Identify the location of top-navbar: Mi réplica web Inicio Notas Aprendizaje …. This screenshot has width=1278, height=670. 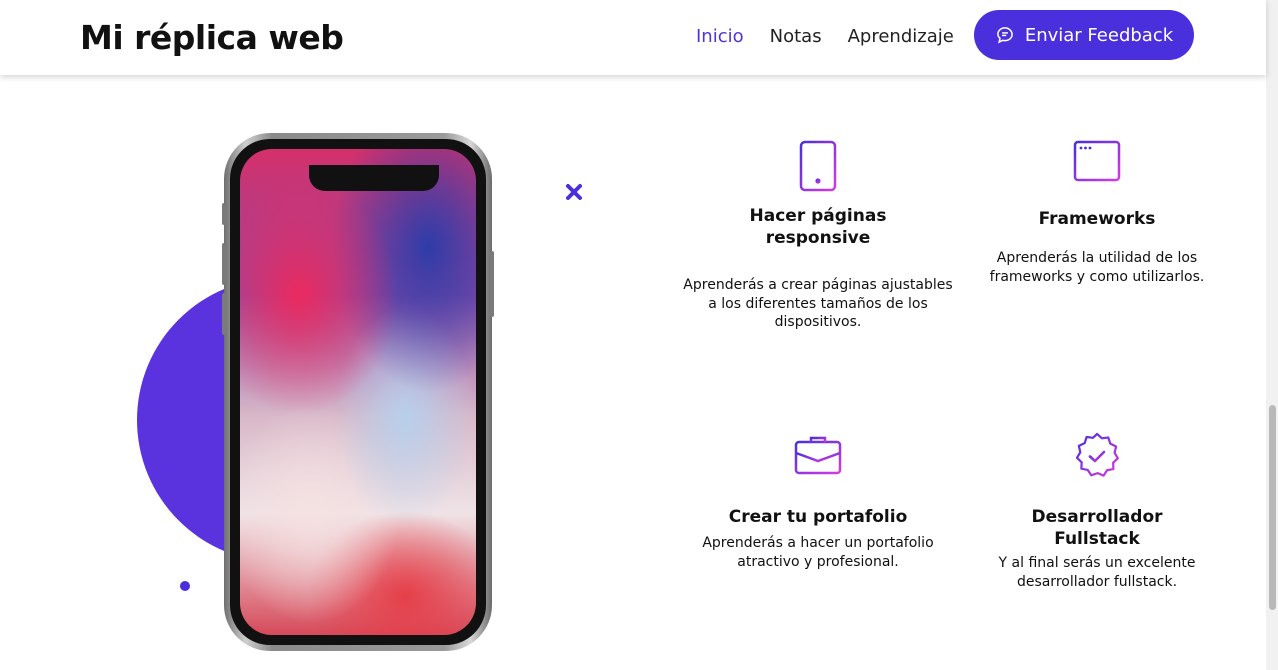
(633, 37).